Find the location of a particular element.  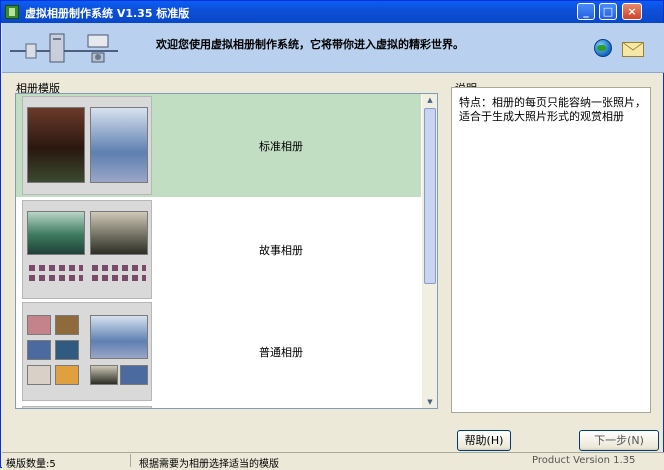

album-item-label: 标准相册 is located at coordinates (281, 146).